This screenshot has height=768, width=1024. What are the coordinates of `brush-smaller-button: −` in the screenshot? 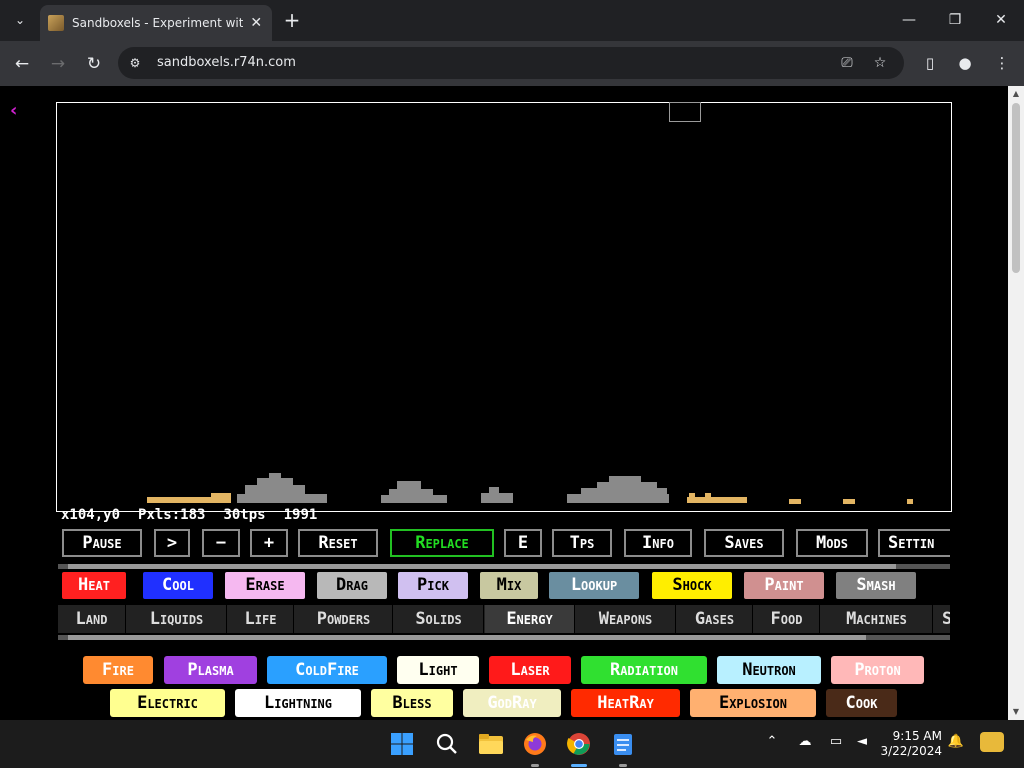 It's located at (221, 543).